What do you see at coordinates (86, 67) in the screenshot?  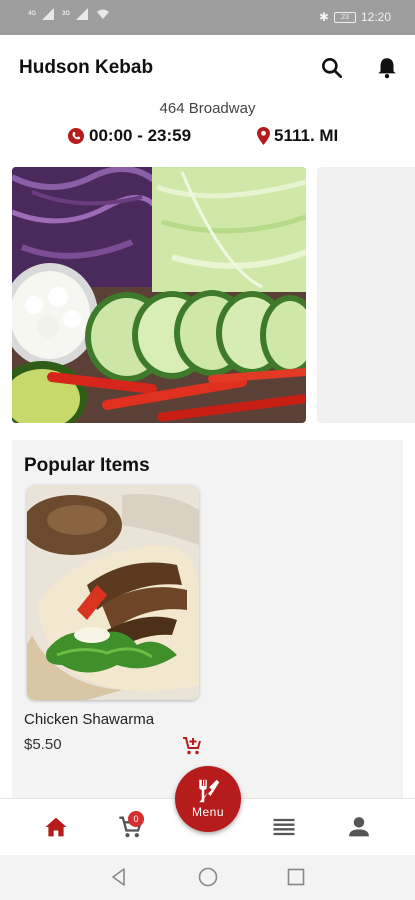 I see `page-title: Hudson Kebab` at bounding box center [86, 67].